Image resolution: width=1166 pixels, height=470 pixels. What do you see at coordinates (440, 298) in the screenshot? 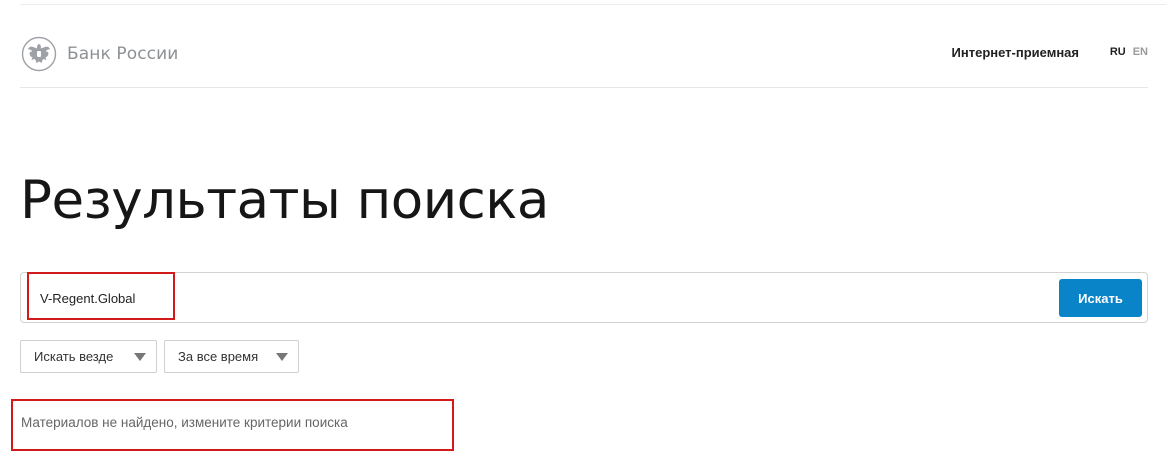
I see `search-input` at bounding box center [440, 298].